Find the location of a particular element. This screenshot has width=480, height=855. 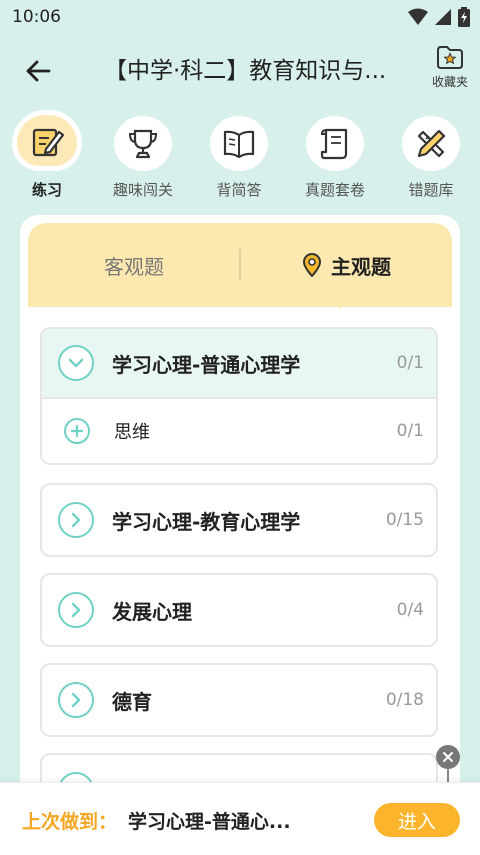

arrow-left-icon is located at coordinates (38, 71).